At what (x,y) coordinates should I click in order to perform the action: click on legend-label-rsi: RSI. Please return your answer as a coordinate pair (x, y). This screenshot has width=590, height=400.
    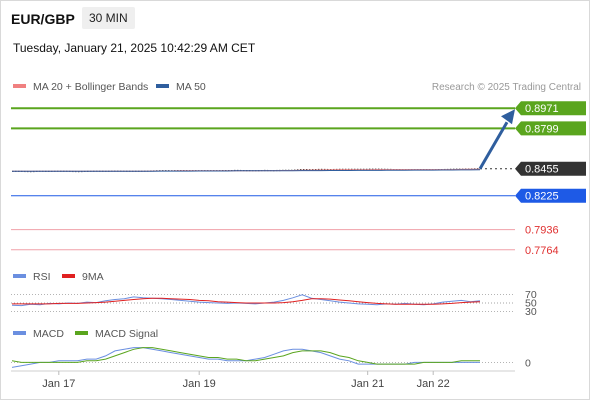
    Looking at the image, I should click on (42, 277).